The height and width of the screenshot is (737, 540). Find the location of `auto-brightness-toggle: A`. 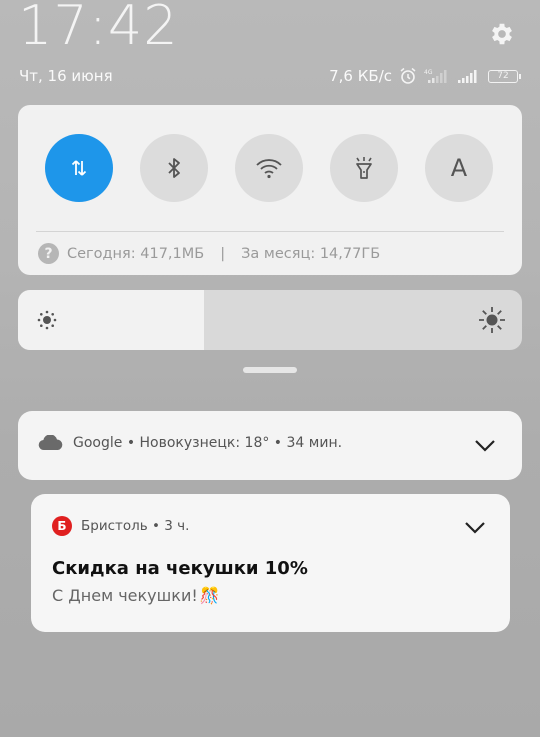

auto-brightness-toggle: A is located at coordinates (459, 168).